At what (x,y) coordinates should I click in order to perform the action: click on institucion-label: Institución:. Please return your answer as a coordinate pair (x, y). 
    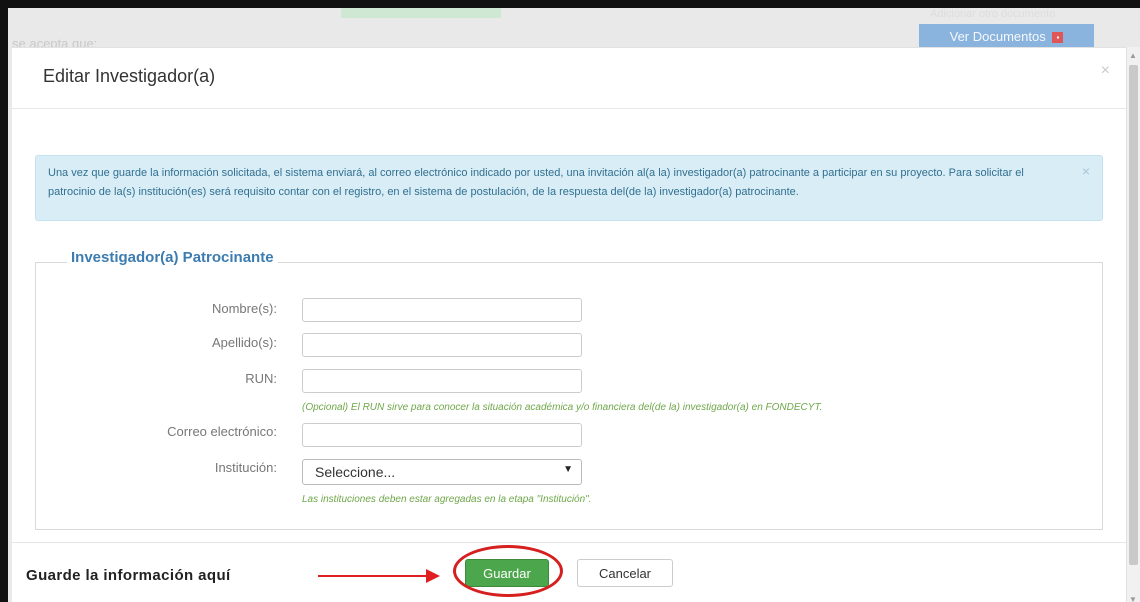
    Looking at the image, I should click on (245, 467).